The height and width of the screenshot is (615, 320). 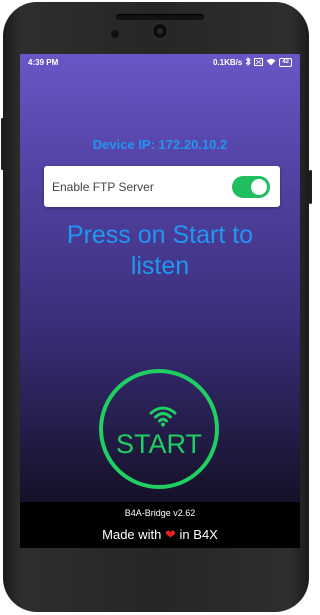 What do you see at coordinates (227, 62) in the screenshot?
I see `network-speed: 0.1KB/s` at bounding box center [227, 62].